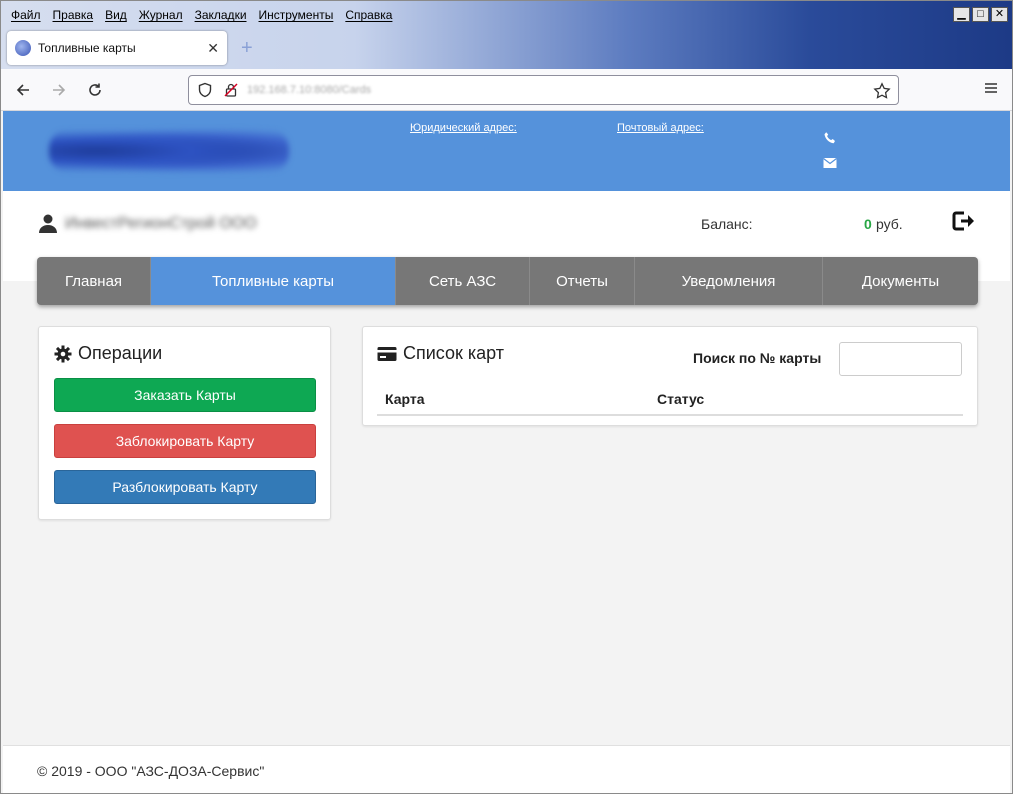 Image resolution: width=1013 pixels, height=794 pixels. I want to click on table-header-row: Карта Статус, so click(670, 400).